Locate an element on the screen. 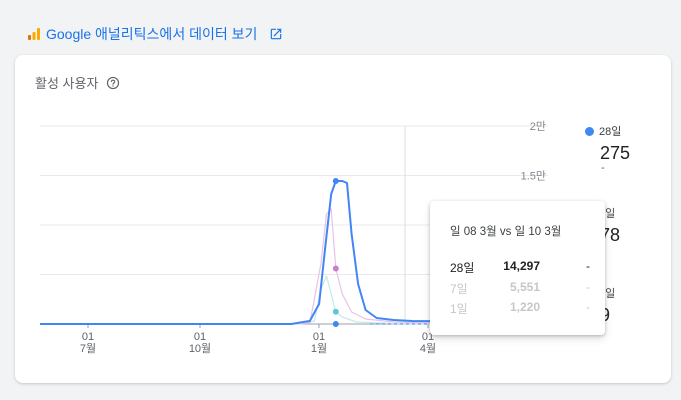 This screenshot has width=681, height=400. legend-value-28: 275 is located at coordinates (615, 153).